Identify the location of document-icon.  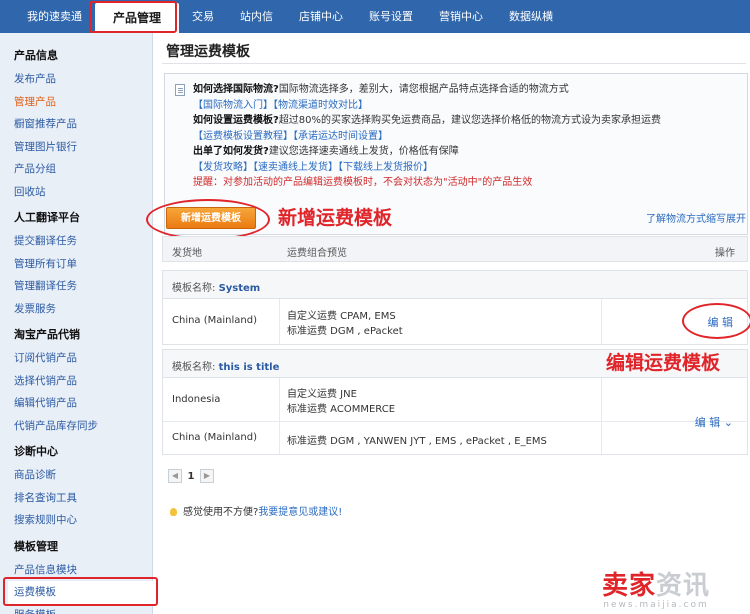
(180, 90).